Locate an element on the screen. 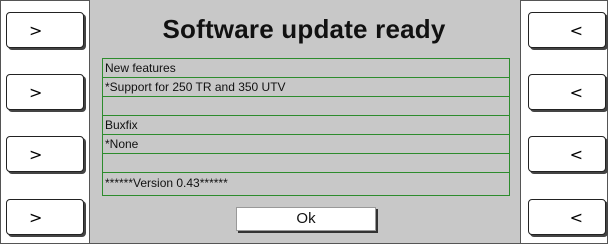 This screenshot has height=244, width=608. dialog-title: Software update ready is located at coordinates (304, 29).